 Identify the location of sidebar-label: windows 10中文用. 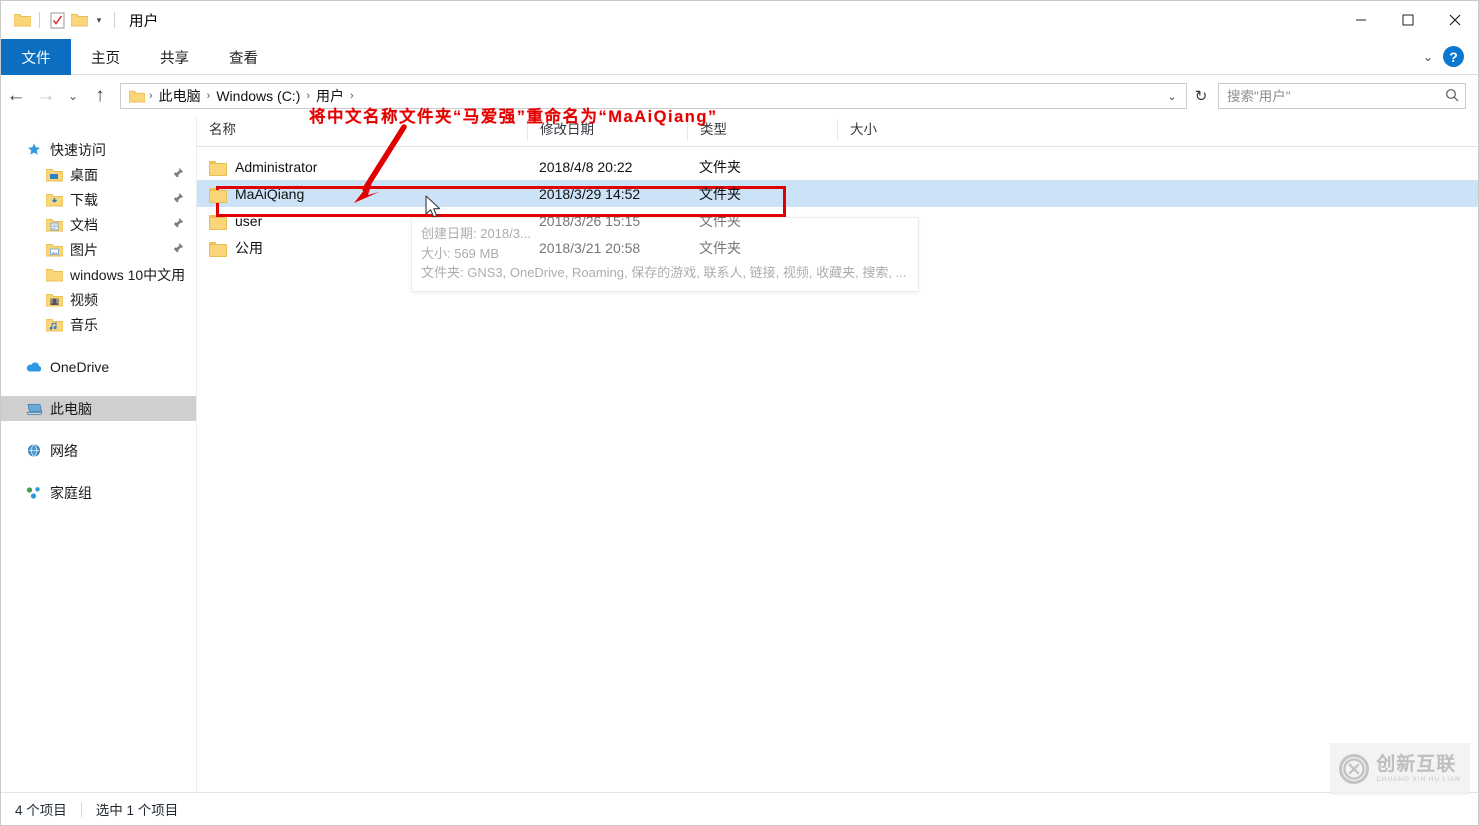
(128, 274).